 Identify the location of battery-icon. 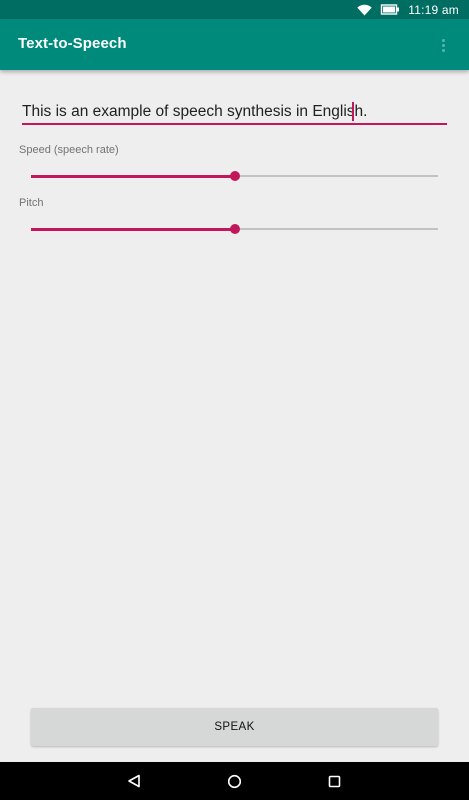
(390, 9).